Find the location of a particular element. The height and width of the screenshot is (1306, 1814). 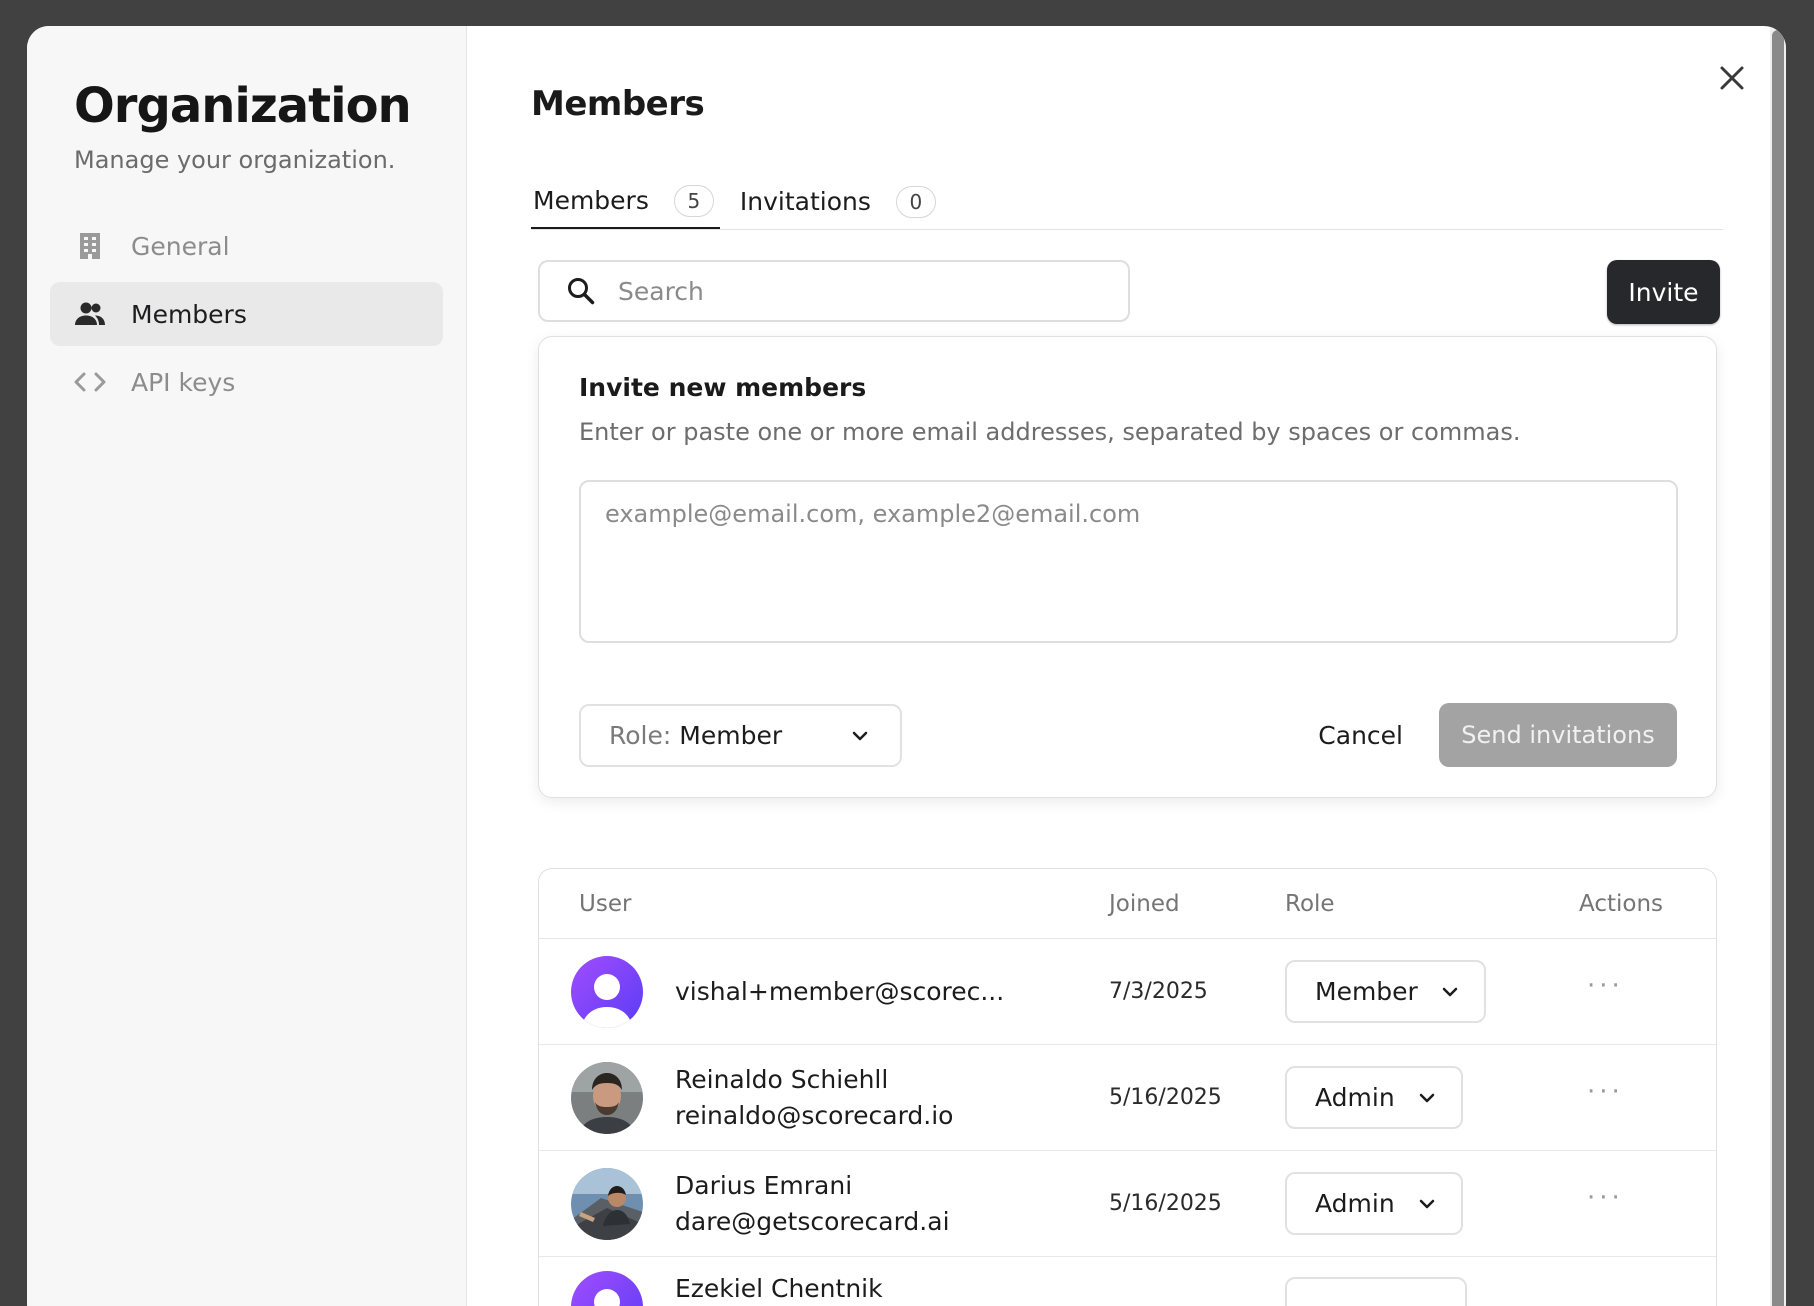

user-cell: Ezekiel Chentnik is located at coordinates (824, 1288).